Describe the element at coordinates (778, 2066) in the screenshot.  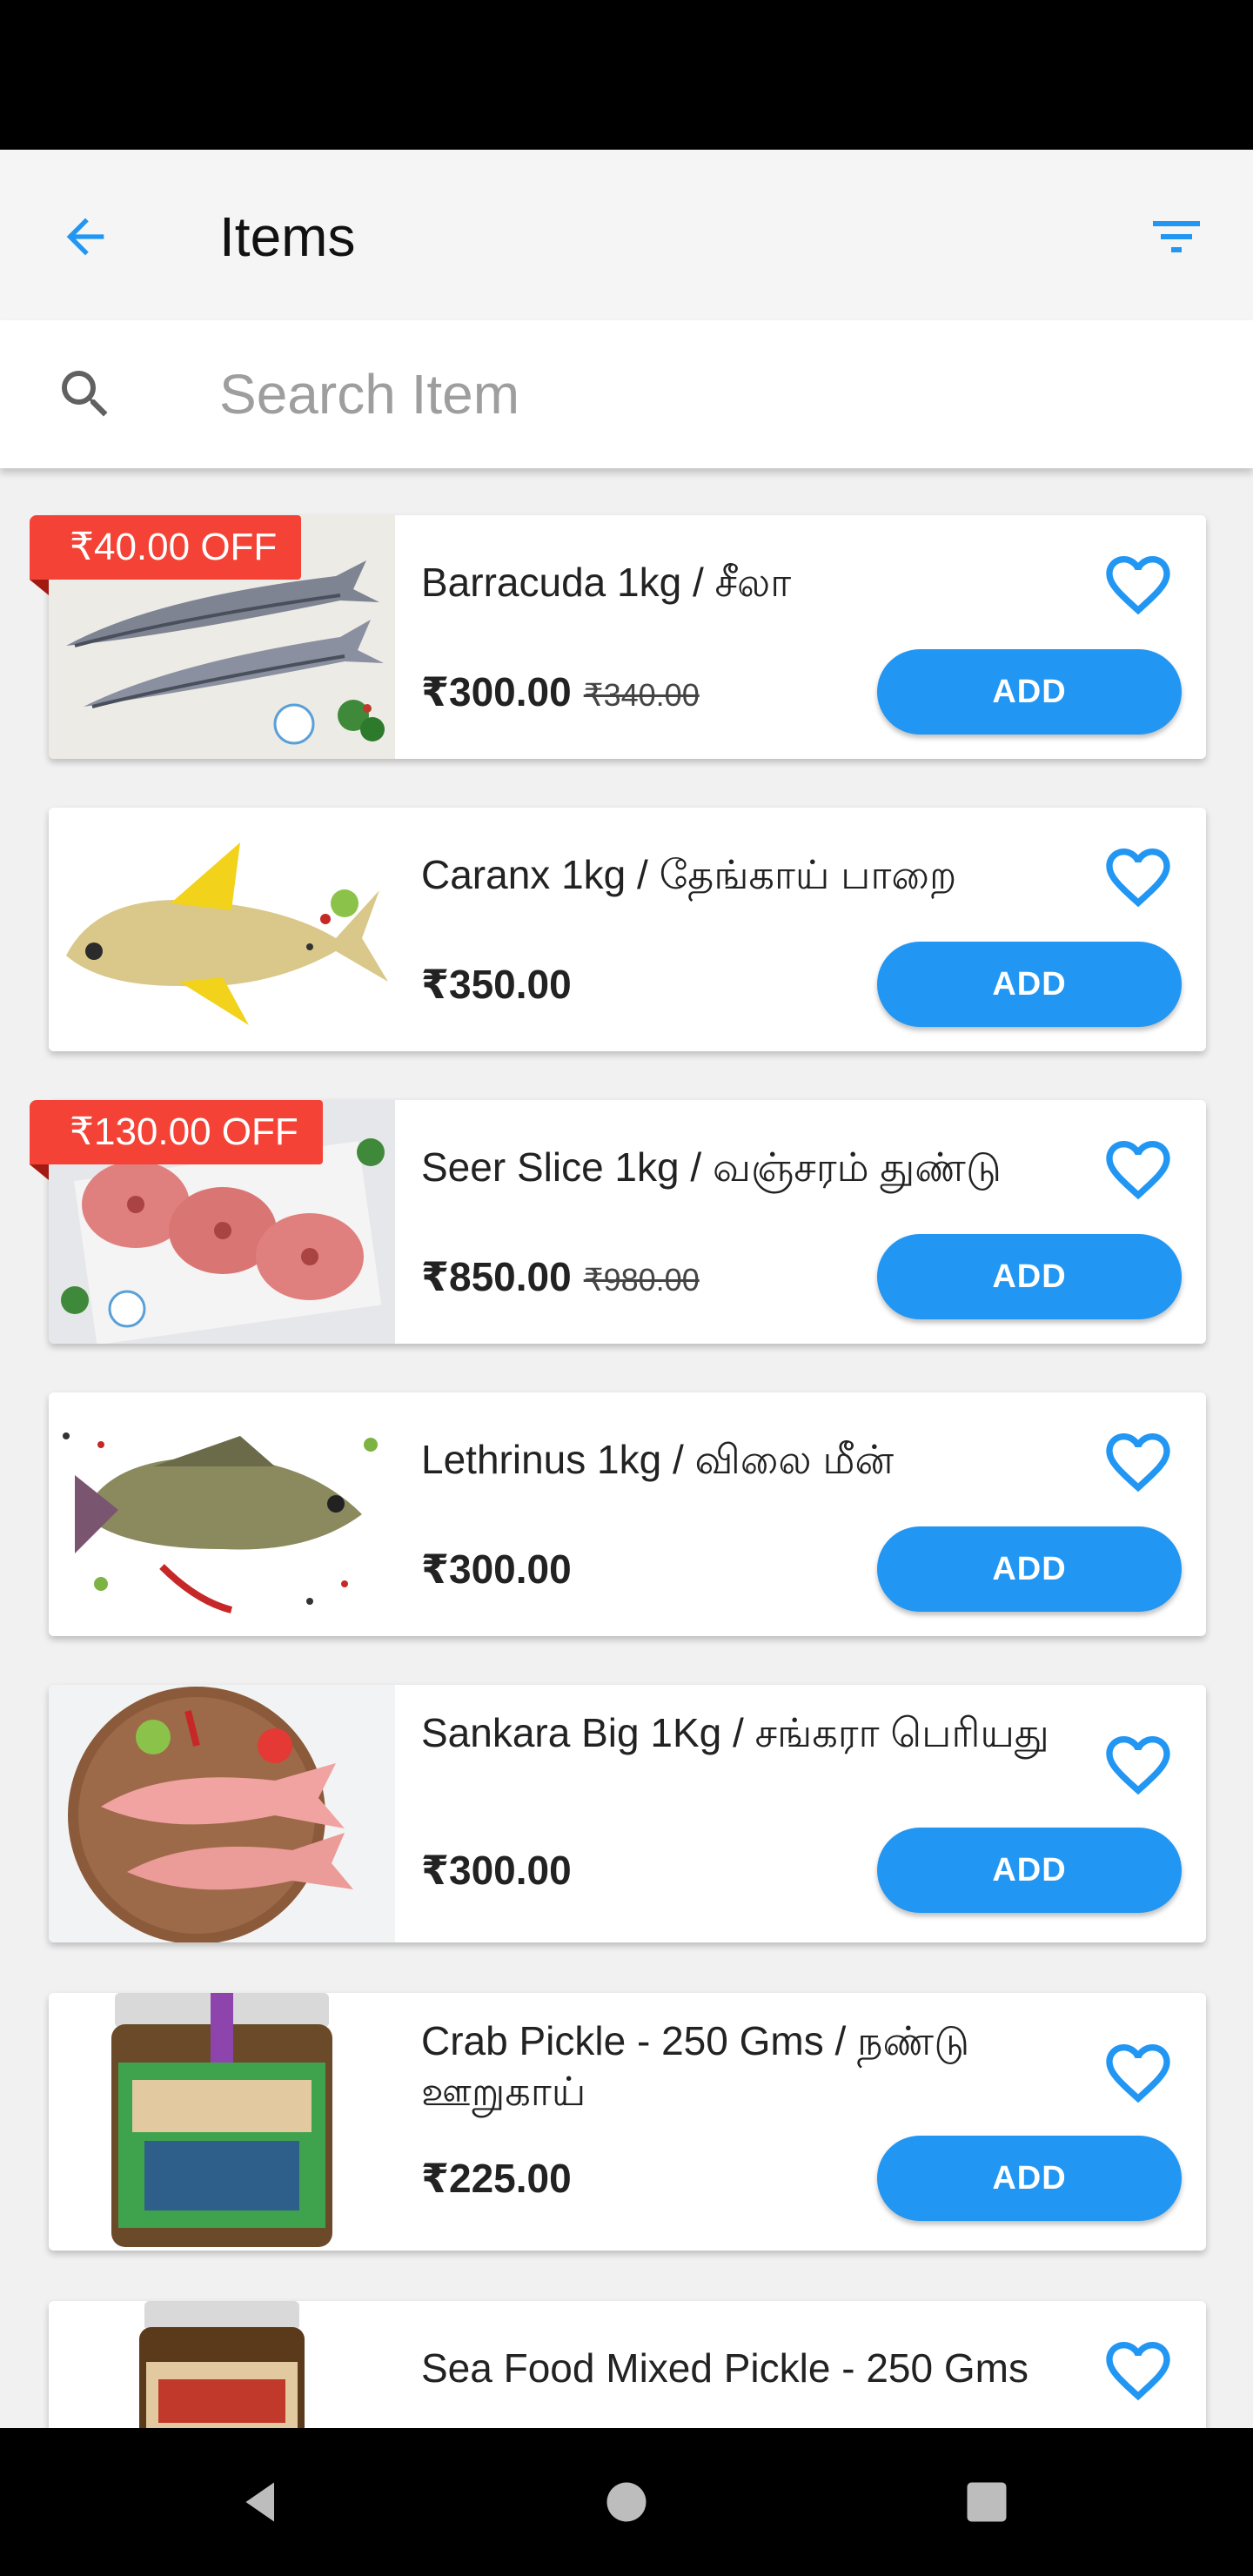
I see `item-name: Crab Pickle - 250 Gms / நண்டு ஊறுகாய்` at that location.